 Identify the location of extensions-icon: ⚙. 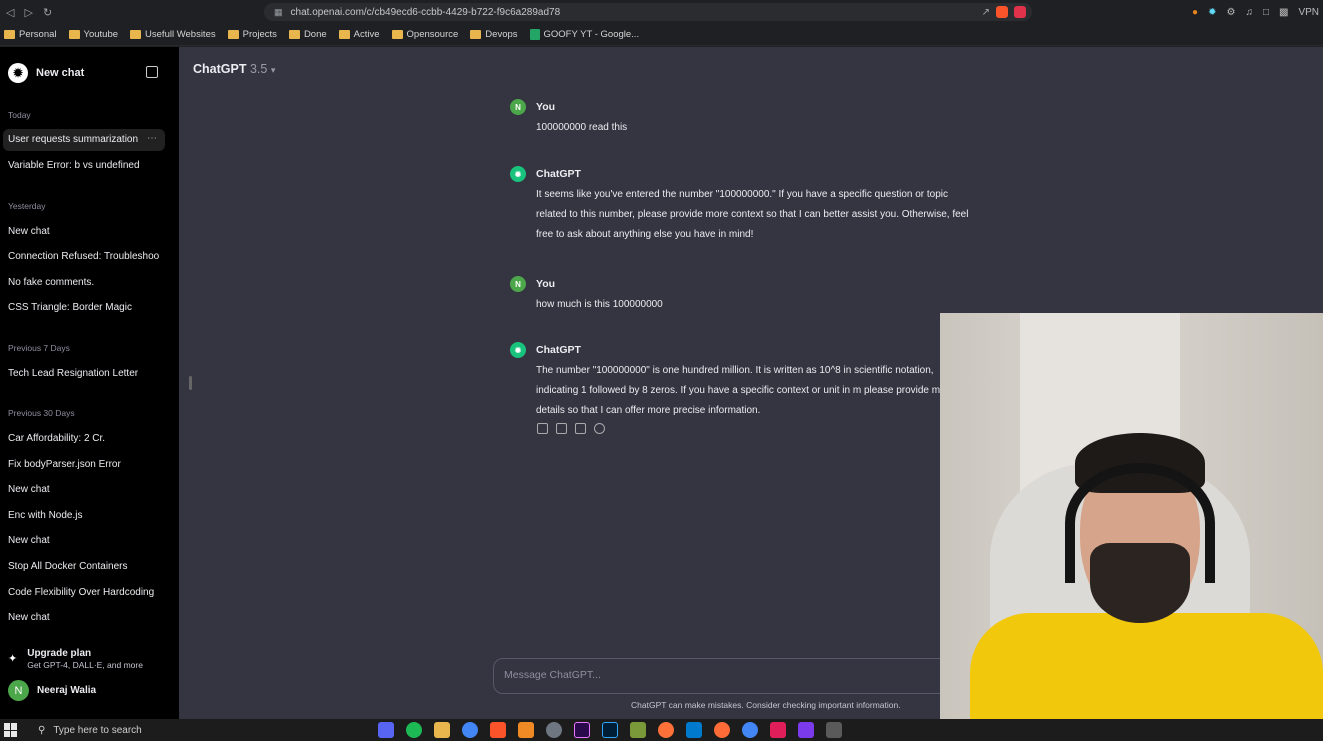
(1230, 12).